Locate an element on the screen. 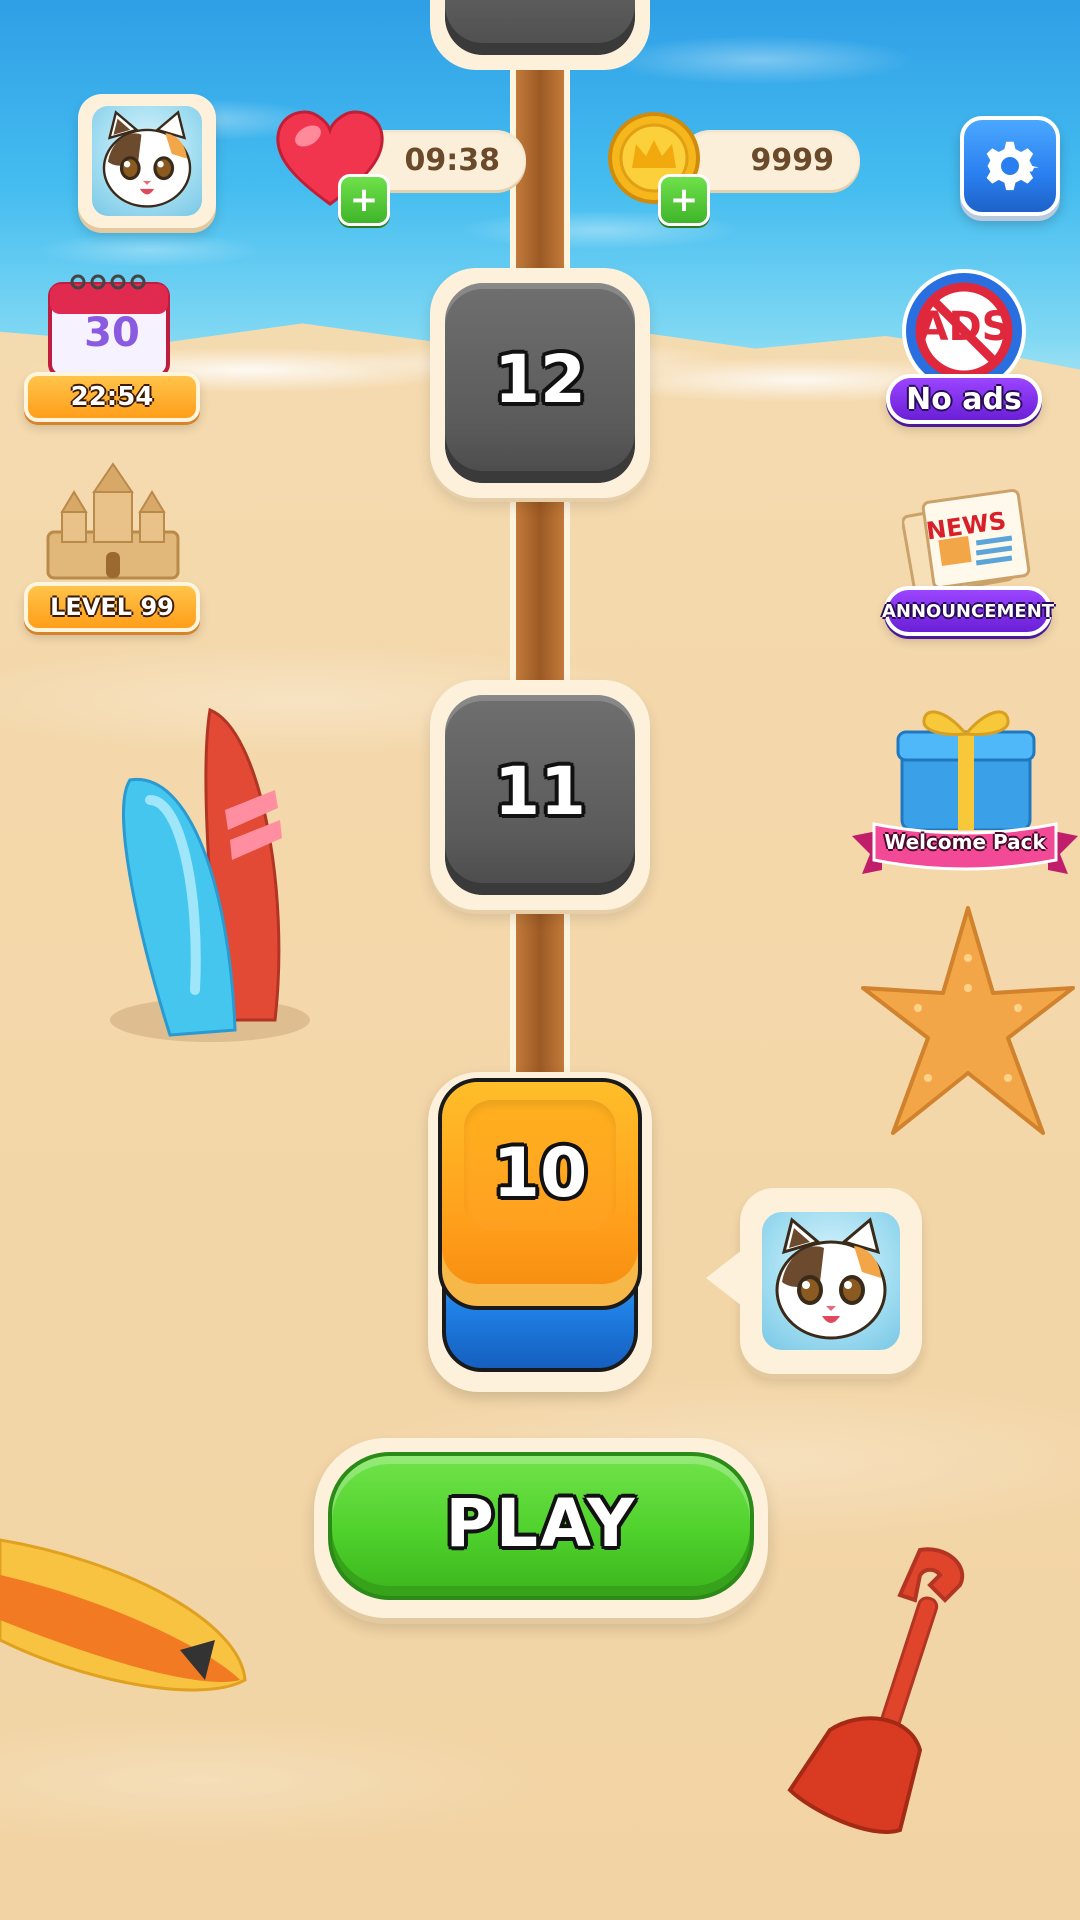 The width and height of the screenshot is (1080, 1920). level-number: 12 is located at coordinates (540, 379).